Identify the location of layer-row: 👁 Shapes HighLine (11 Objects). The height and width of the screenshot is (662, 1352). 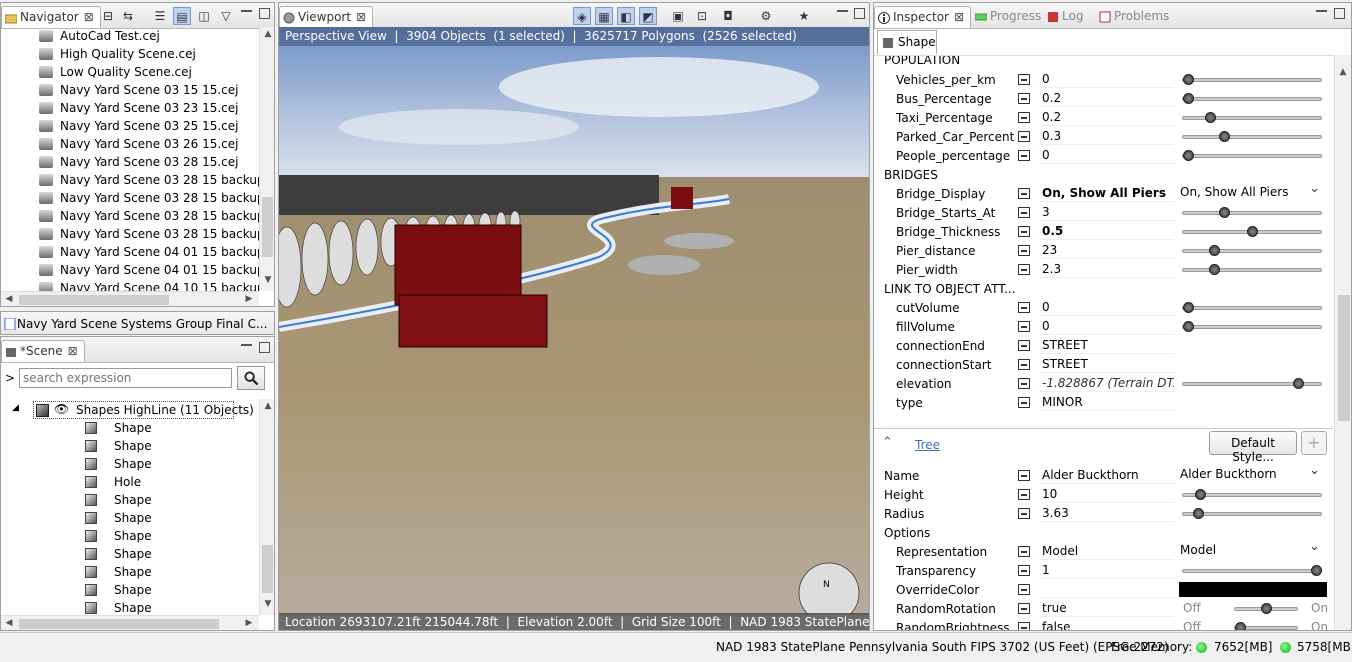
(143, 410).